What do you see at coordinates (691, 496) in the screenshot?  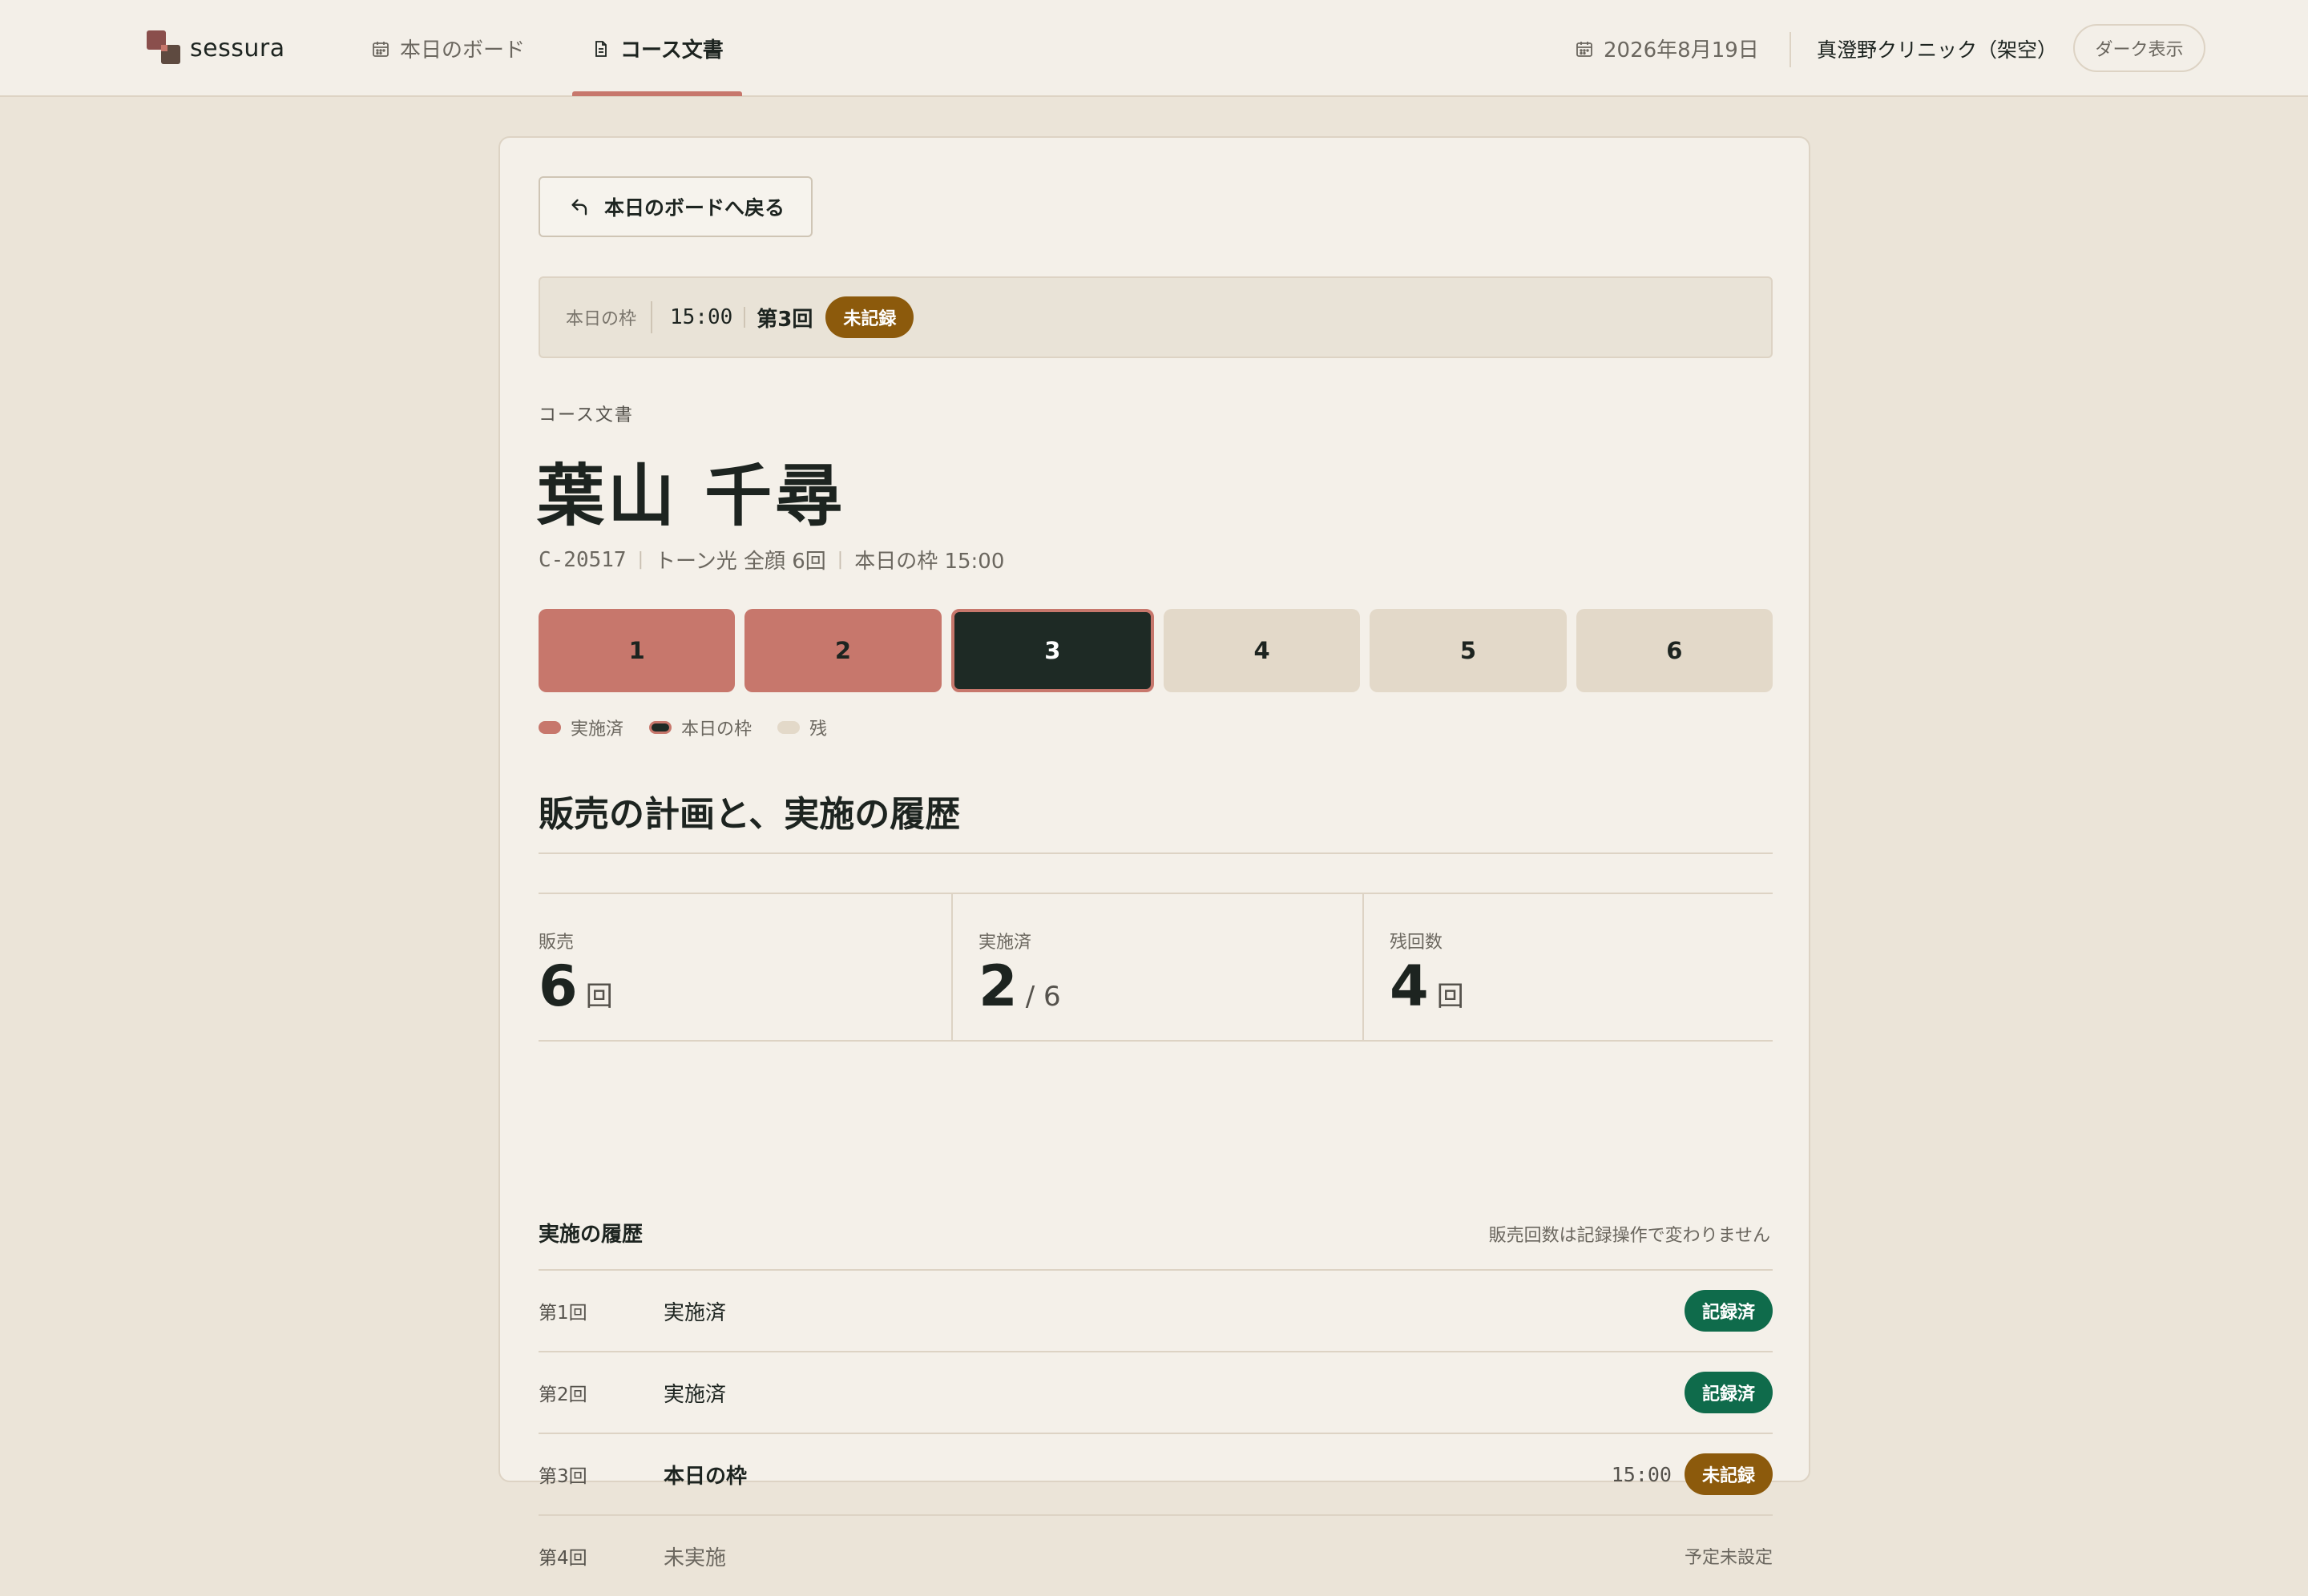 I see `client-name: 葉山 千尋` at bounding box center [691, 496].